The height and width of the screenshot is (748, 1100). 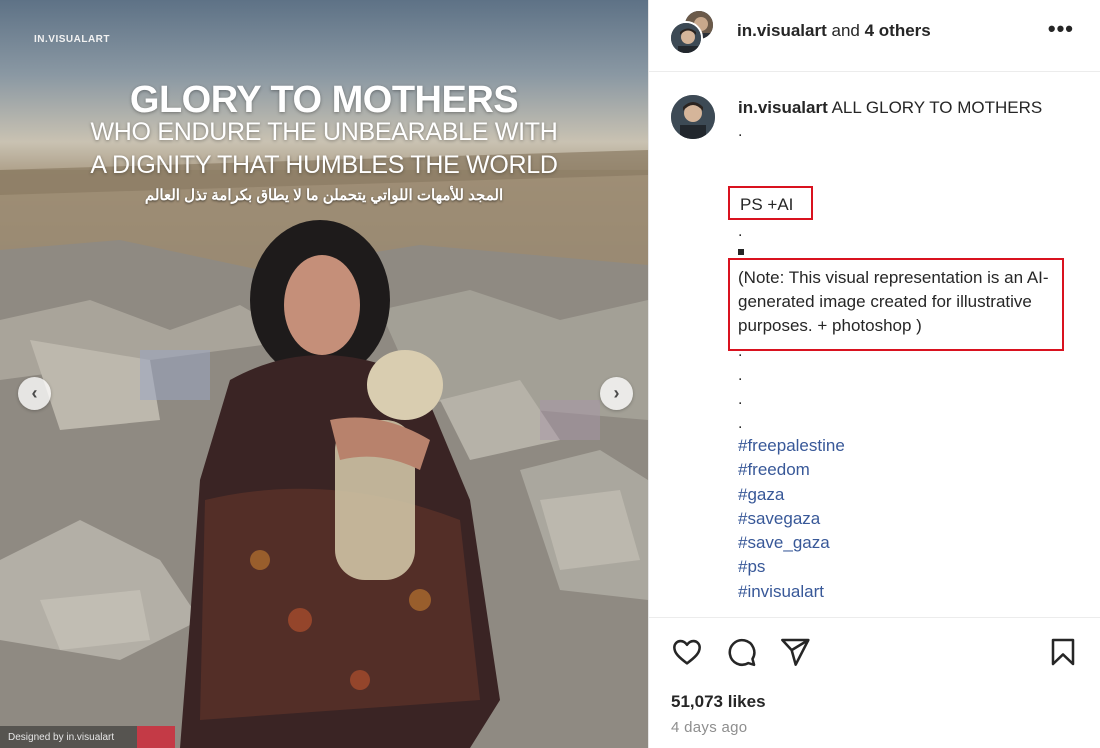 What do you see at coordinates (718, 702) in the screenshot?
I see `like-count: 51,073 likes` at bounding box center [718, 702].